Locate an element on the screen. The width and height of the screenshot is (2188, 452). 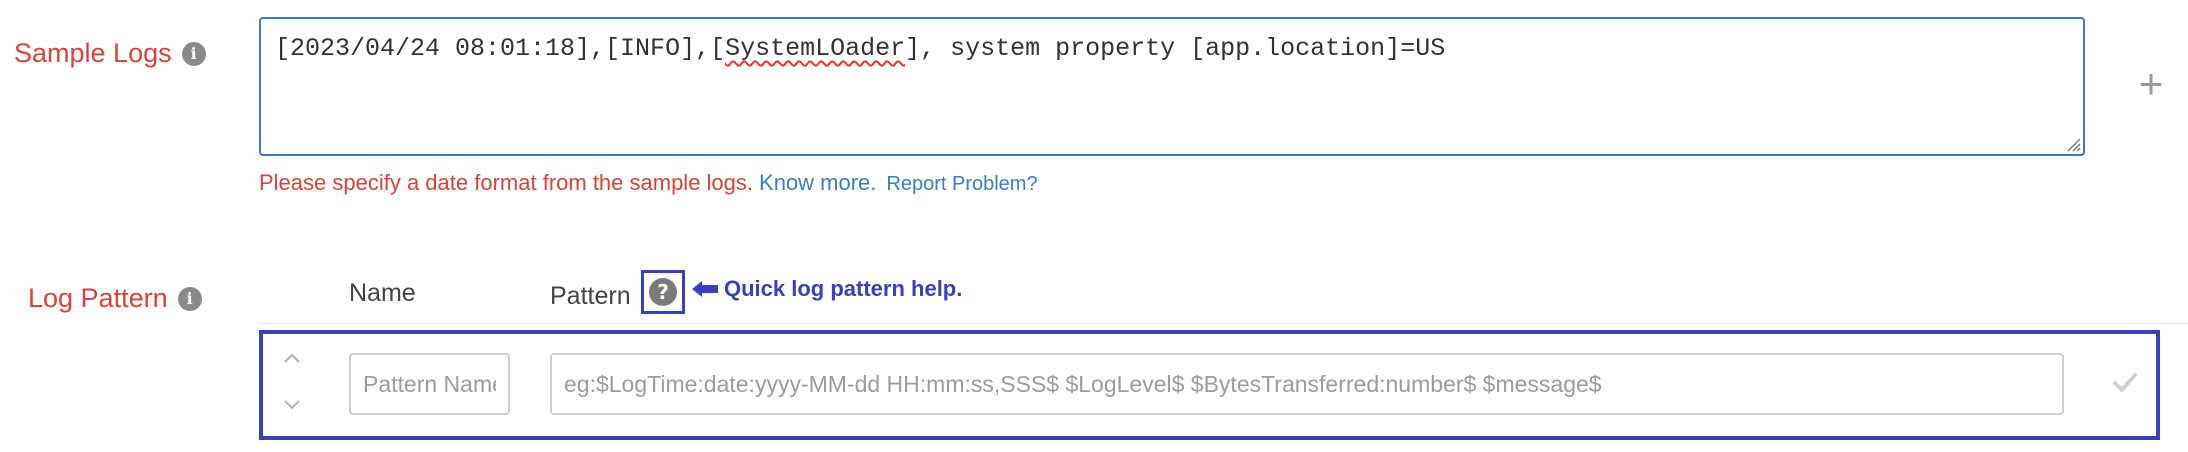
sample-logs-label: Sample Logs i is located at coordinates (110, 53).